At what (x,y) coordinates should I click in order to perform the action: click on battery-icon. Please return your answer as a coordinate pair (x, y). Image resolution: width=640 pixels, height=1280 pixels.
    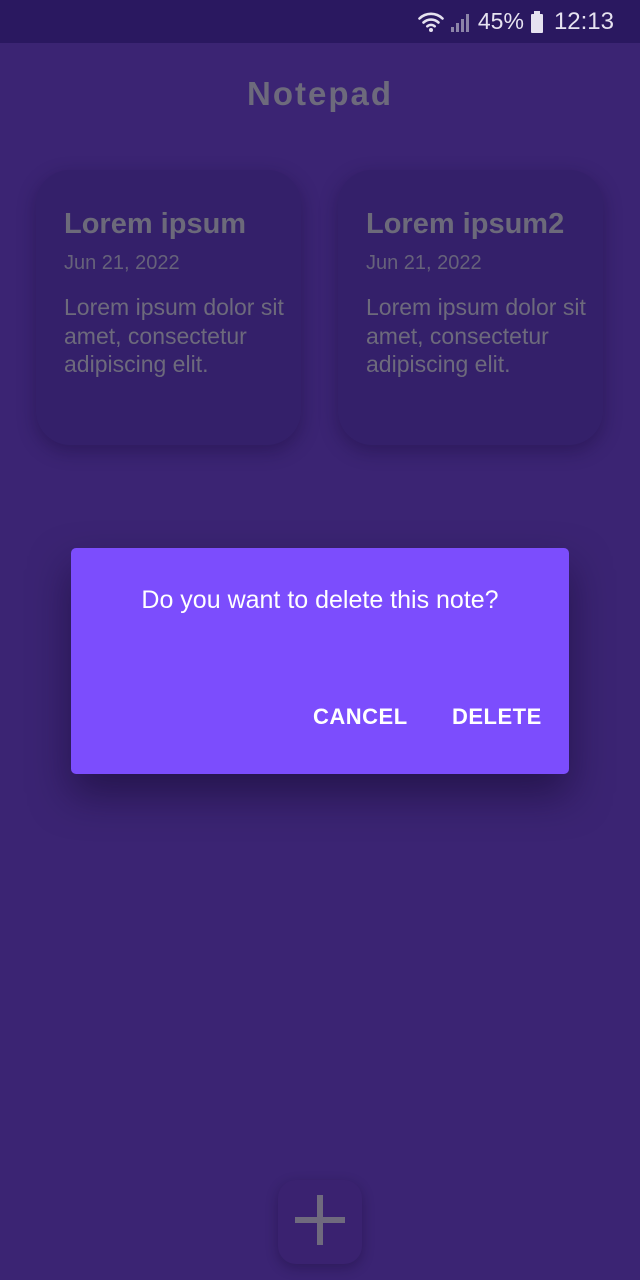
    Looking at the image, I should click on (537, 21).